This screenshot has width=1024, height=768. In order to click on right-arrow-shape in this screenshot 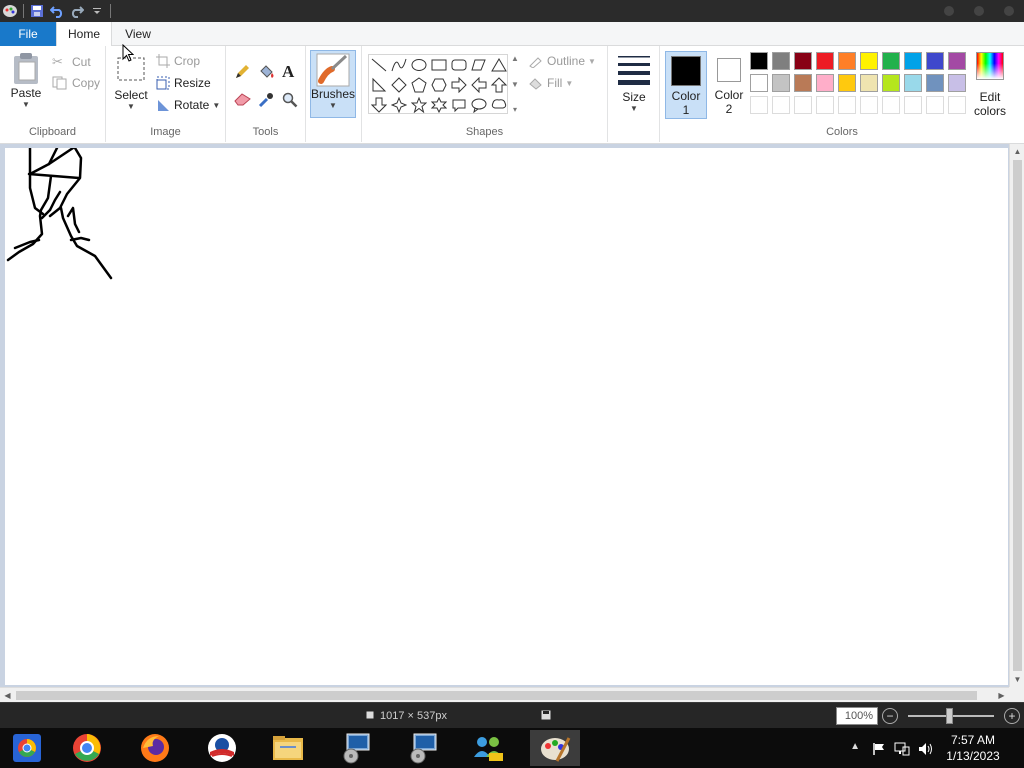, I will do `click(459, 85)`.